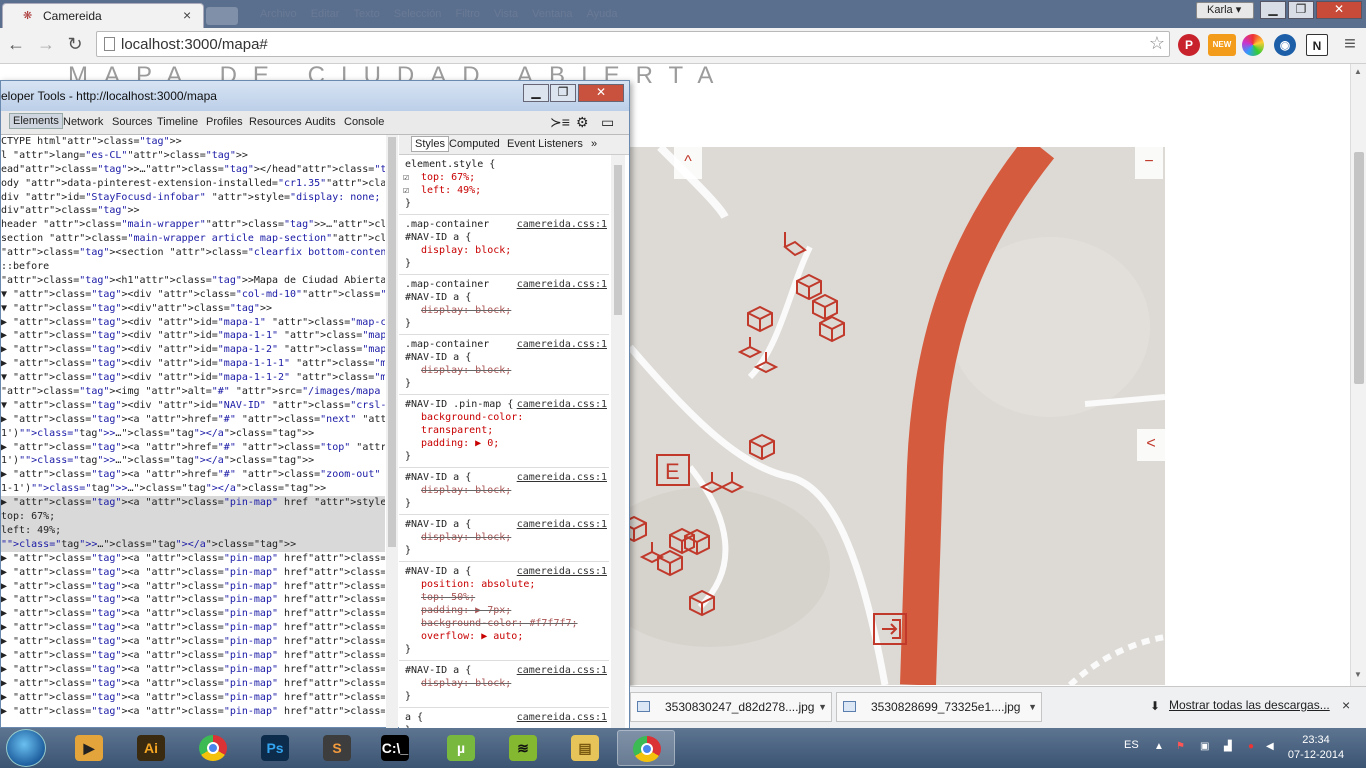  What do you see at coordinates (46, 44) in the screenshot?
I see `forward-arrow-icon: →` at bounding box center [46, 44].